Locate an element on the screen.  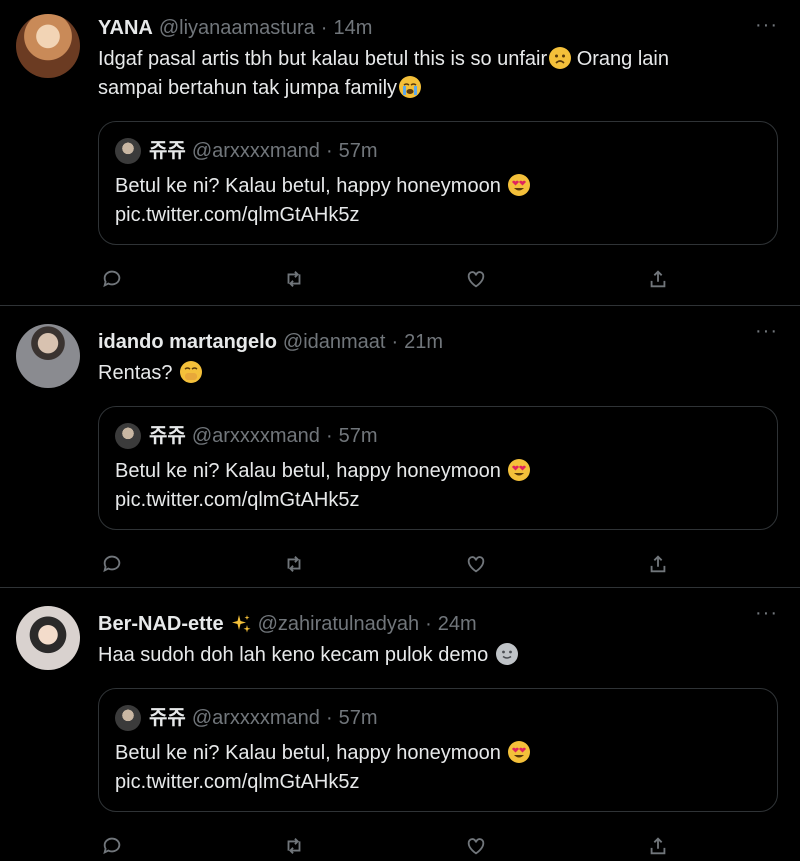
tweet-header: idando martangelo @idanmaat · 21m is located at coordinates (439, 342).